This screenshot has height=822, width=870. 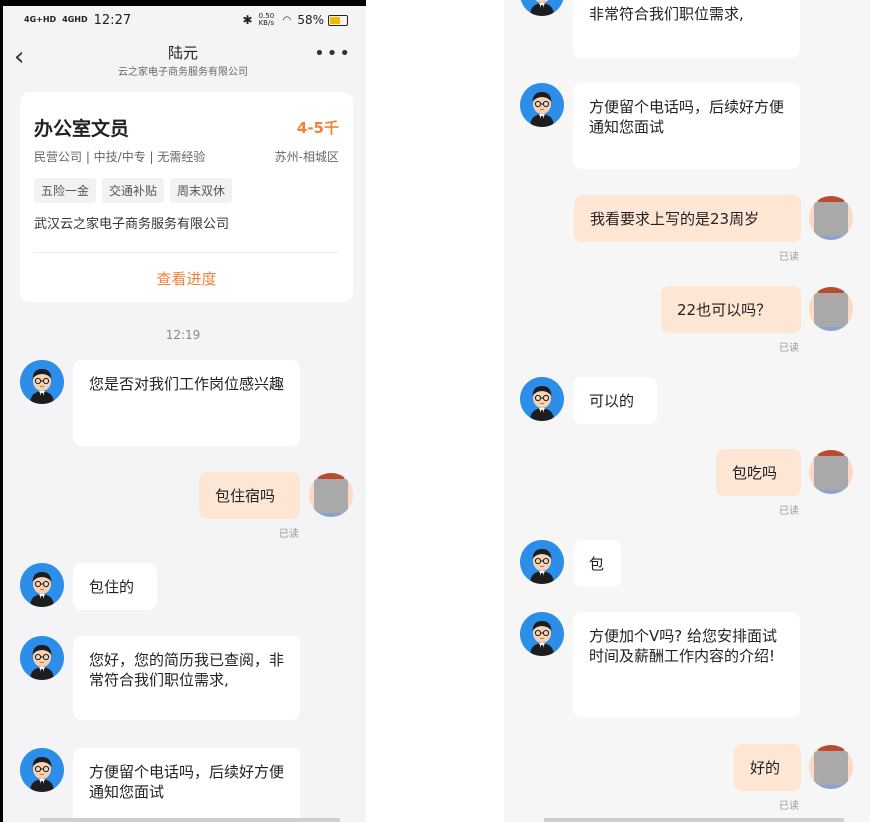 What do you see at coordinates (186, 278) in the screenshot?
I see `view-progress-link: 查看进度` at bounding box center [186, 278].